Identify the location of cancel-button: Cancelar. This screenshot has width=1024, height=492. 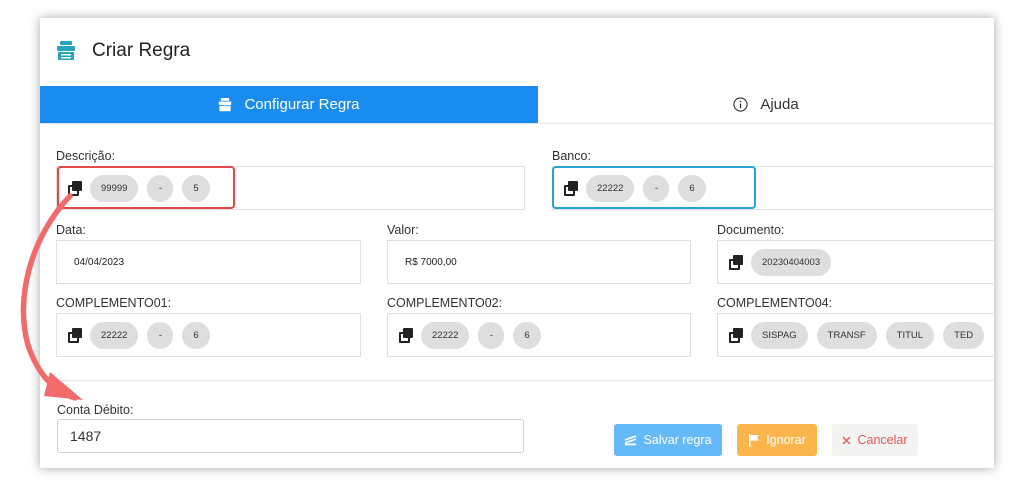
(875, 440).